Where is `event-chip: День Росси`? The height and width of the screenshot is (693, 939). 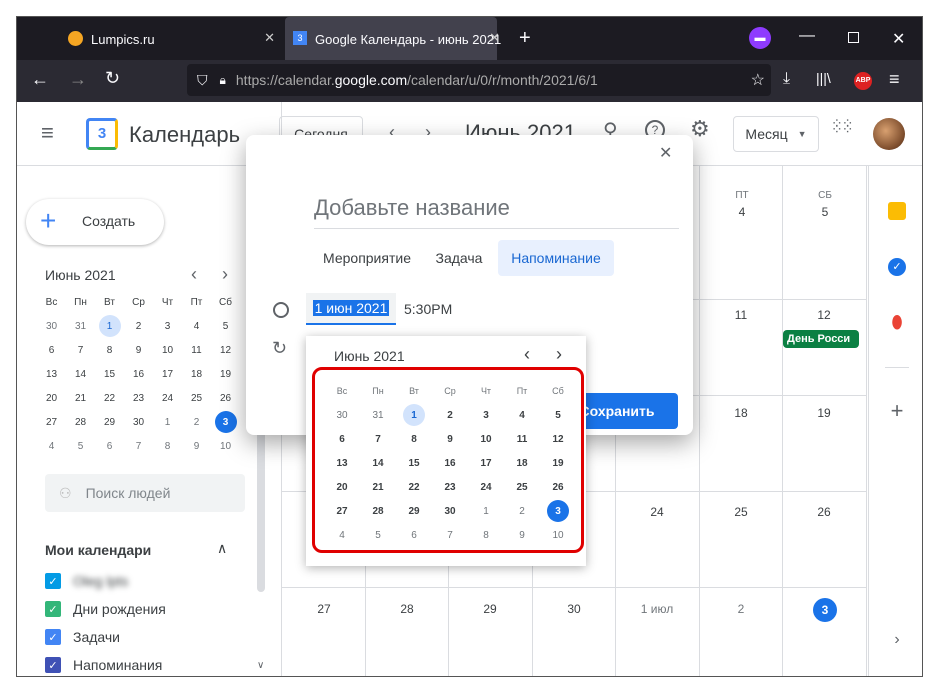 event-chip: День Росси is located at coordinates (821, 339).